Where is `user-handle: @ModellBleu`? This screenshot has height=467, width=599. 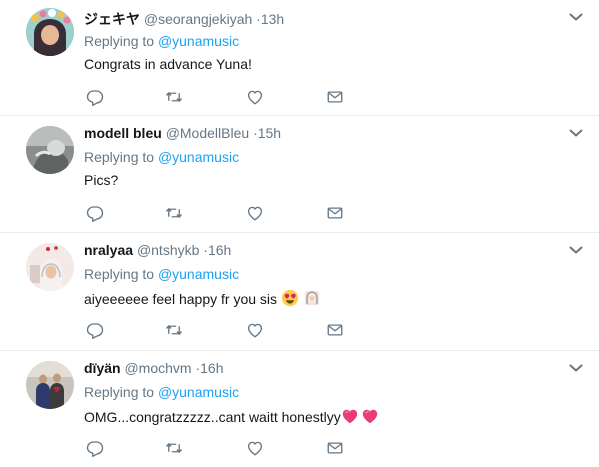
user-handle: @ModellBleu is located at coordinates (207, 133).